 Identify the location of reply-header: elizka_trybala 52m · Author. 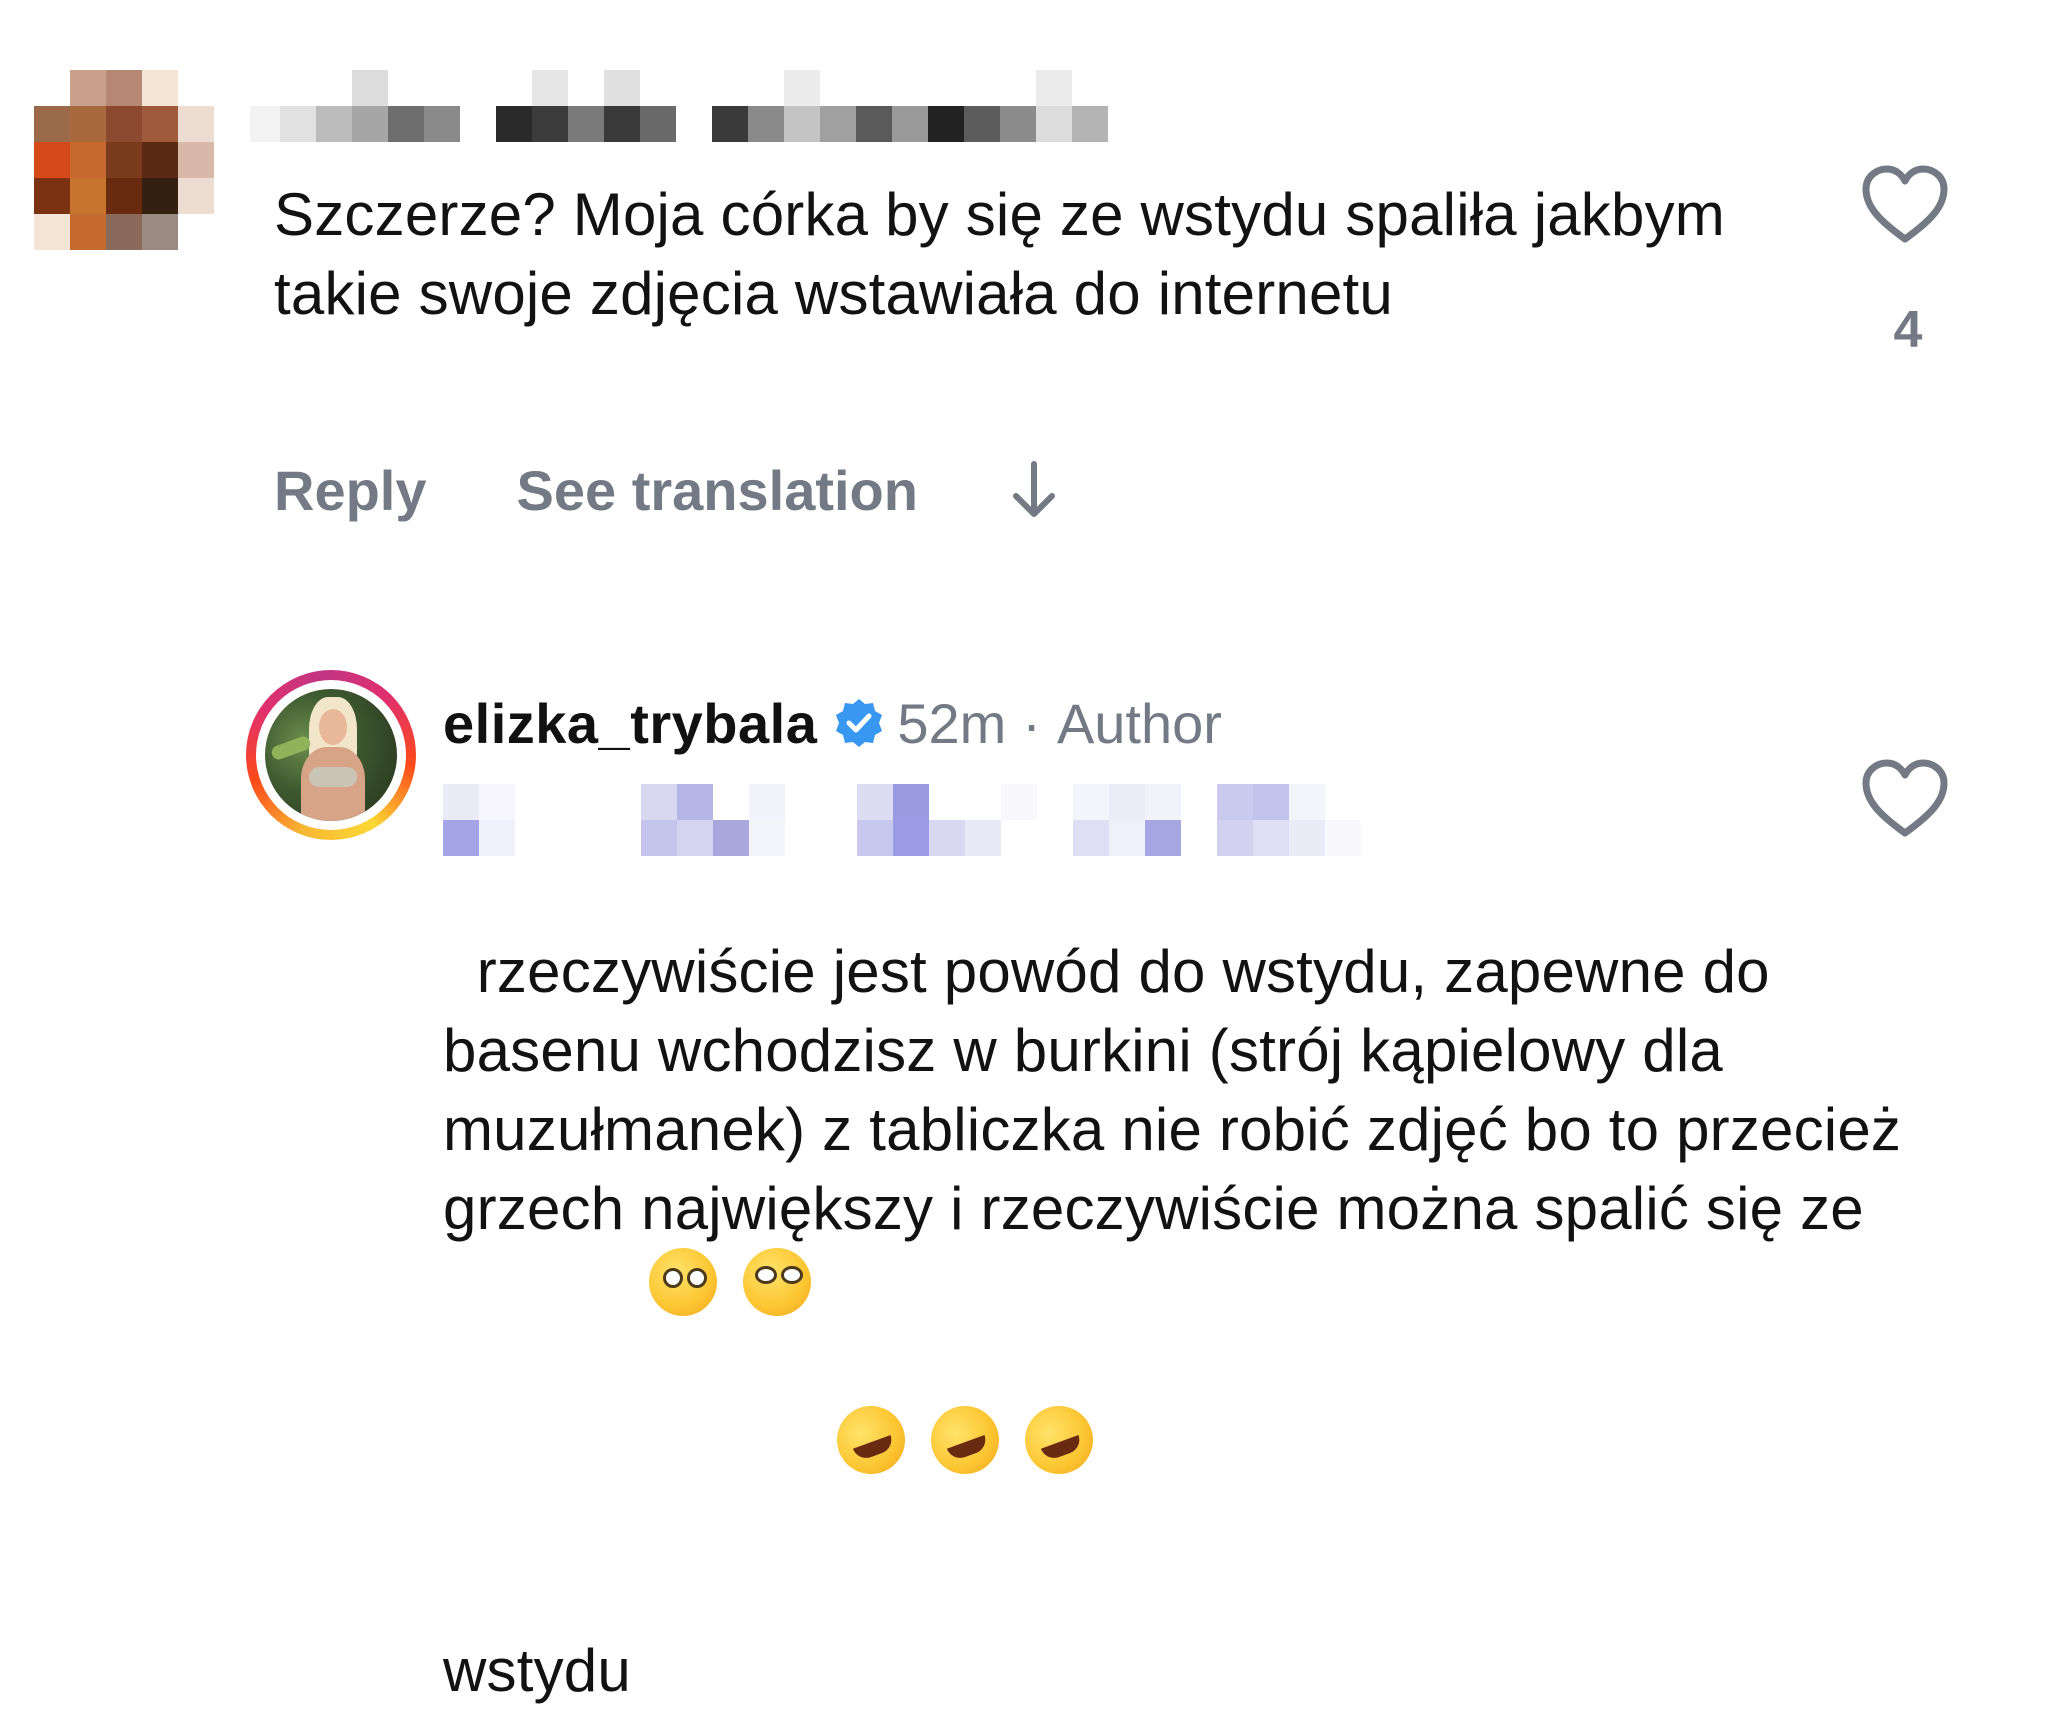
(832, 723).